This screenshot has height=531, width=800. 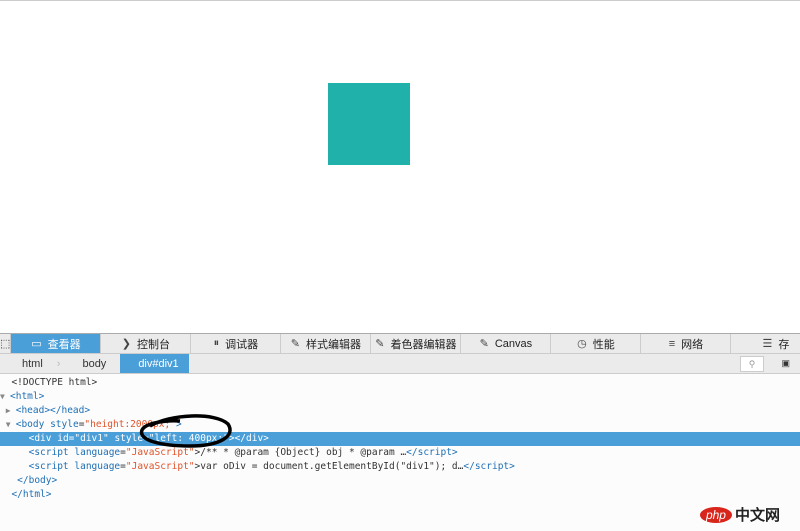 I want to click on toggle-sidebar-icon: ▣, so click(x=785, y=363).